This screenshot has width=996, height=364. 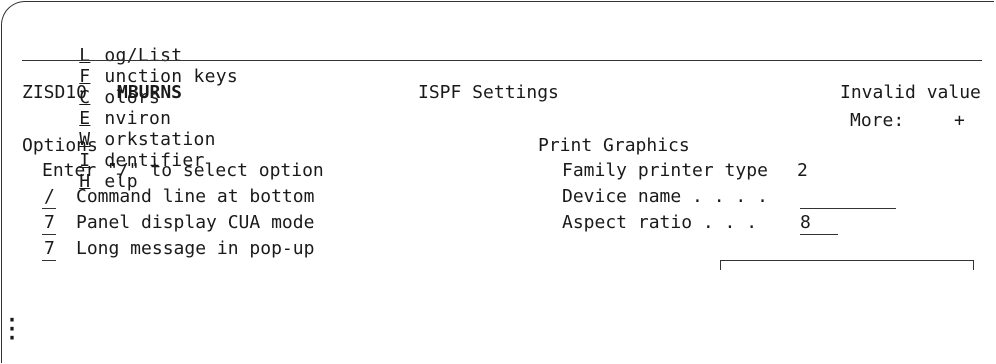 I want to click on device-name-label: Device name . . . ., so click(x=665, y=196).